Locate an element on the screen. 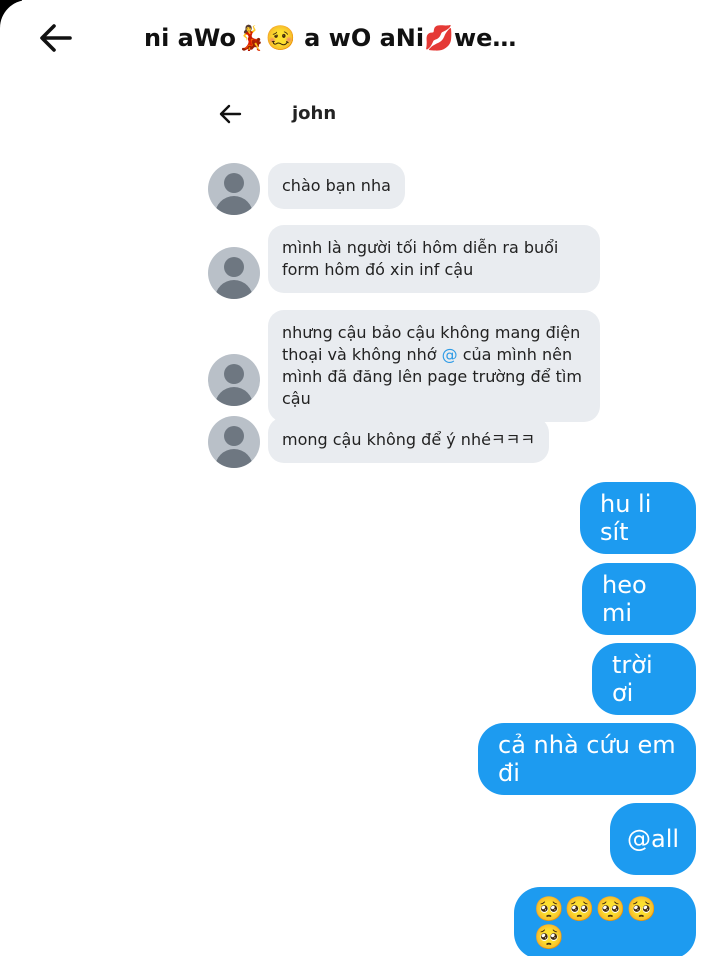  screenshot-header: john is located at coordinates (405, 114).